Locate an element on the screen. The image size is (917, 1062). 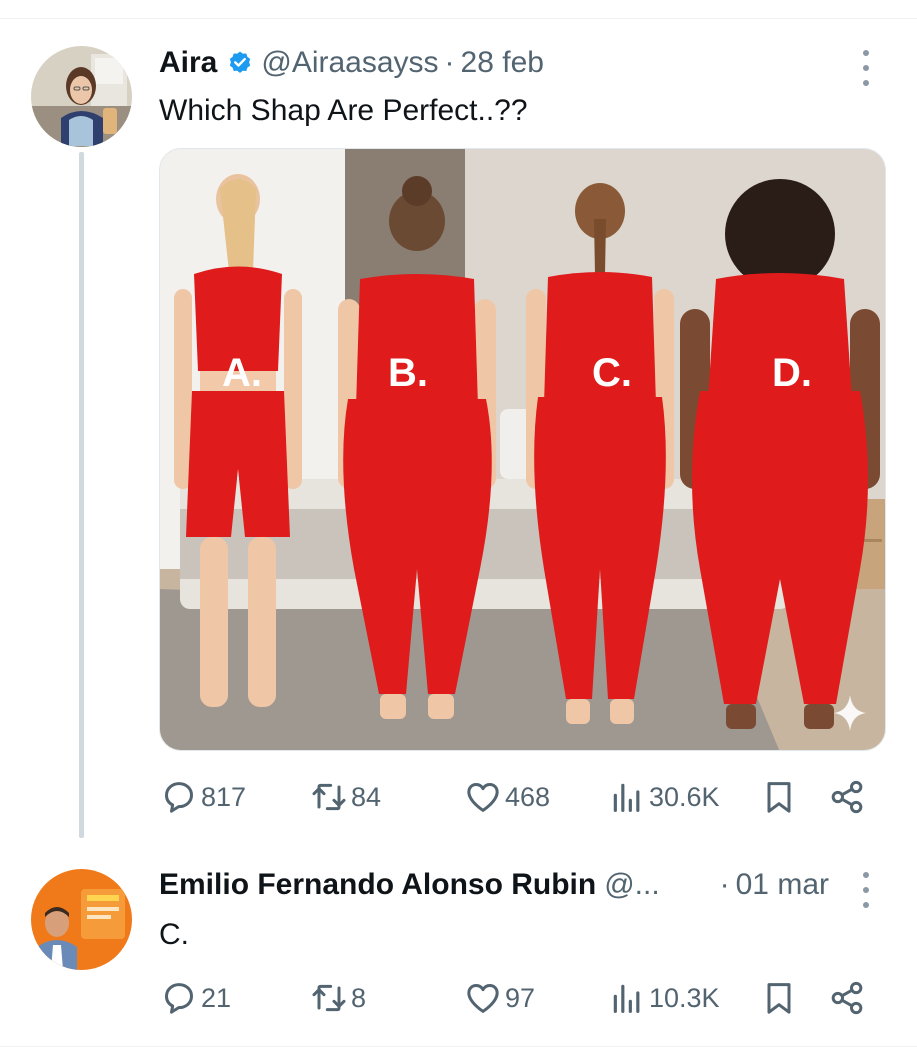
author-name: Emilio Fernando Alonso Rubin is located at coordinates (377, 885).